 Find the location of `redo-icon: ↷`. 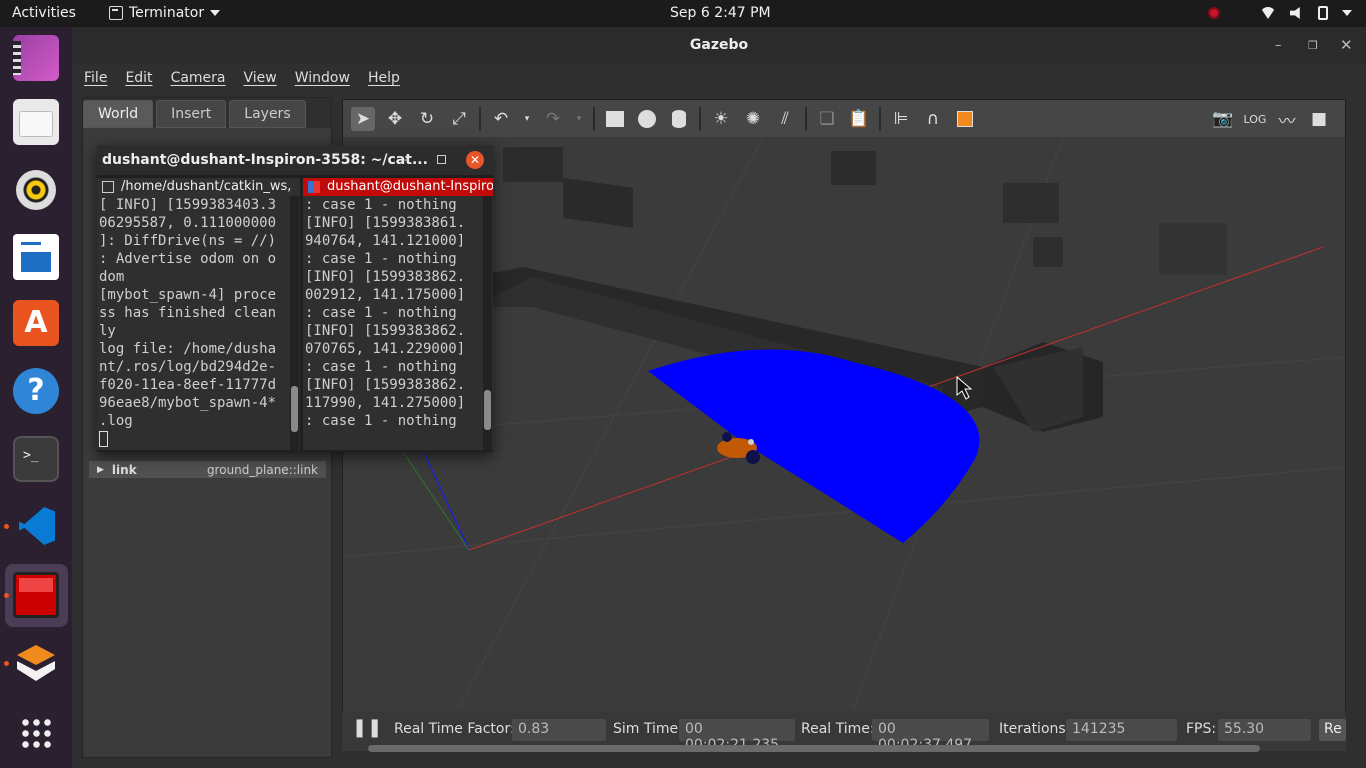

redo-icon: ↷ is located at coordinates (553, 119).